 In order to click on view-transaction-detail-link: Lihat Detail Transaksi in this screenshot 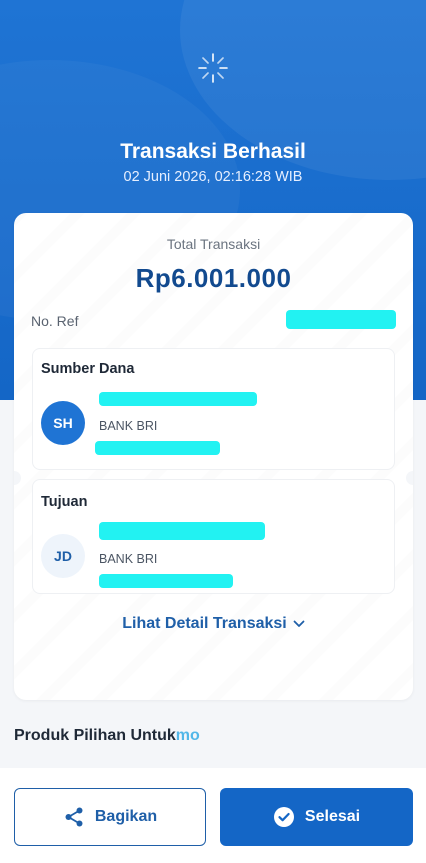, I will do `click(213, 624)`.